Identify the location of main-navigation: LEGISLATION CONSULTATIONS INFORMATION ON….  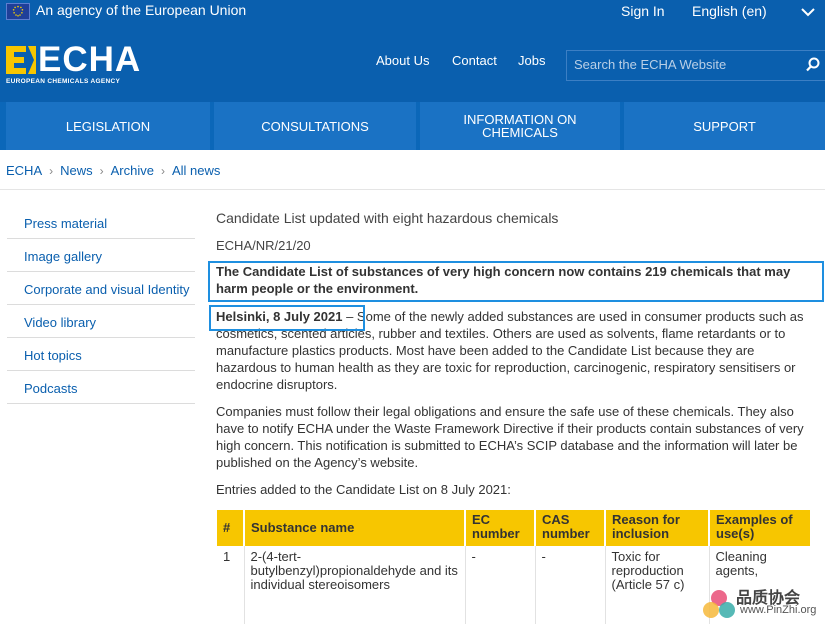
(412, 126).